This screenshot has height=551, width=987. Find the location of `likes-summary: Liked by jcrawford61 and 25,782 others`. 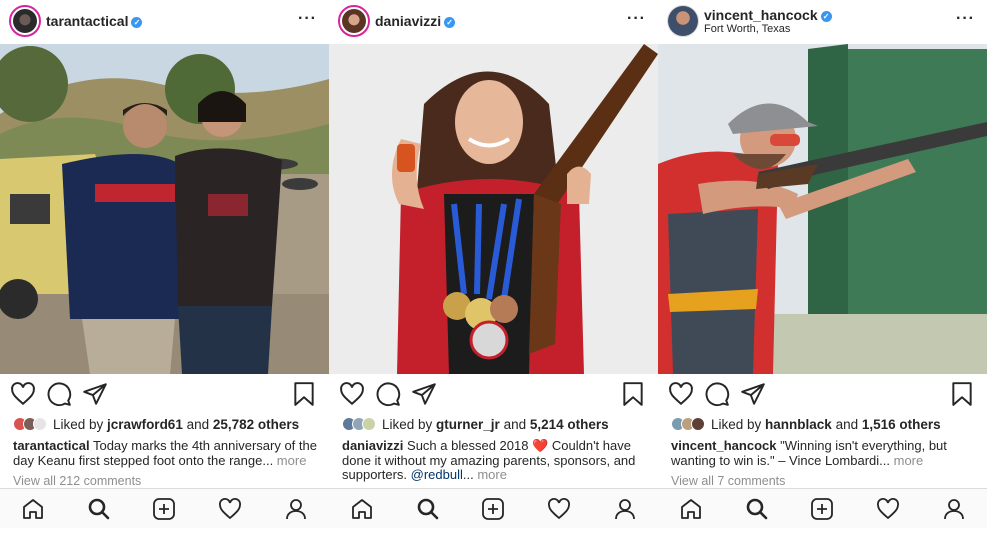

likes-summary: Liked by jcrawford61 and 25,782 others is located at coordinates (156, 425).